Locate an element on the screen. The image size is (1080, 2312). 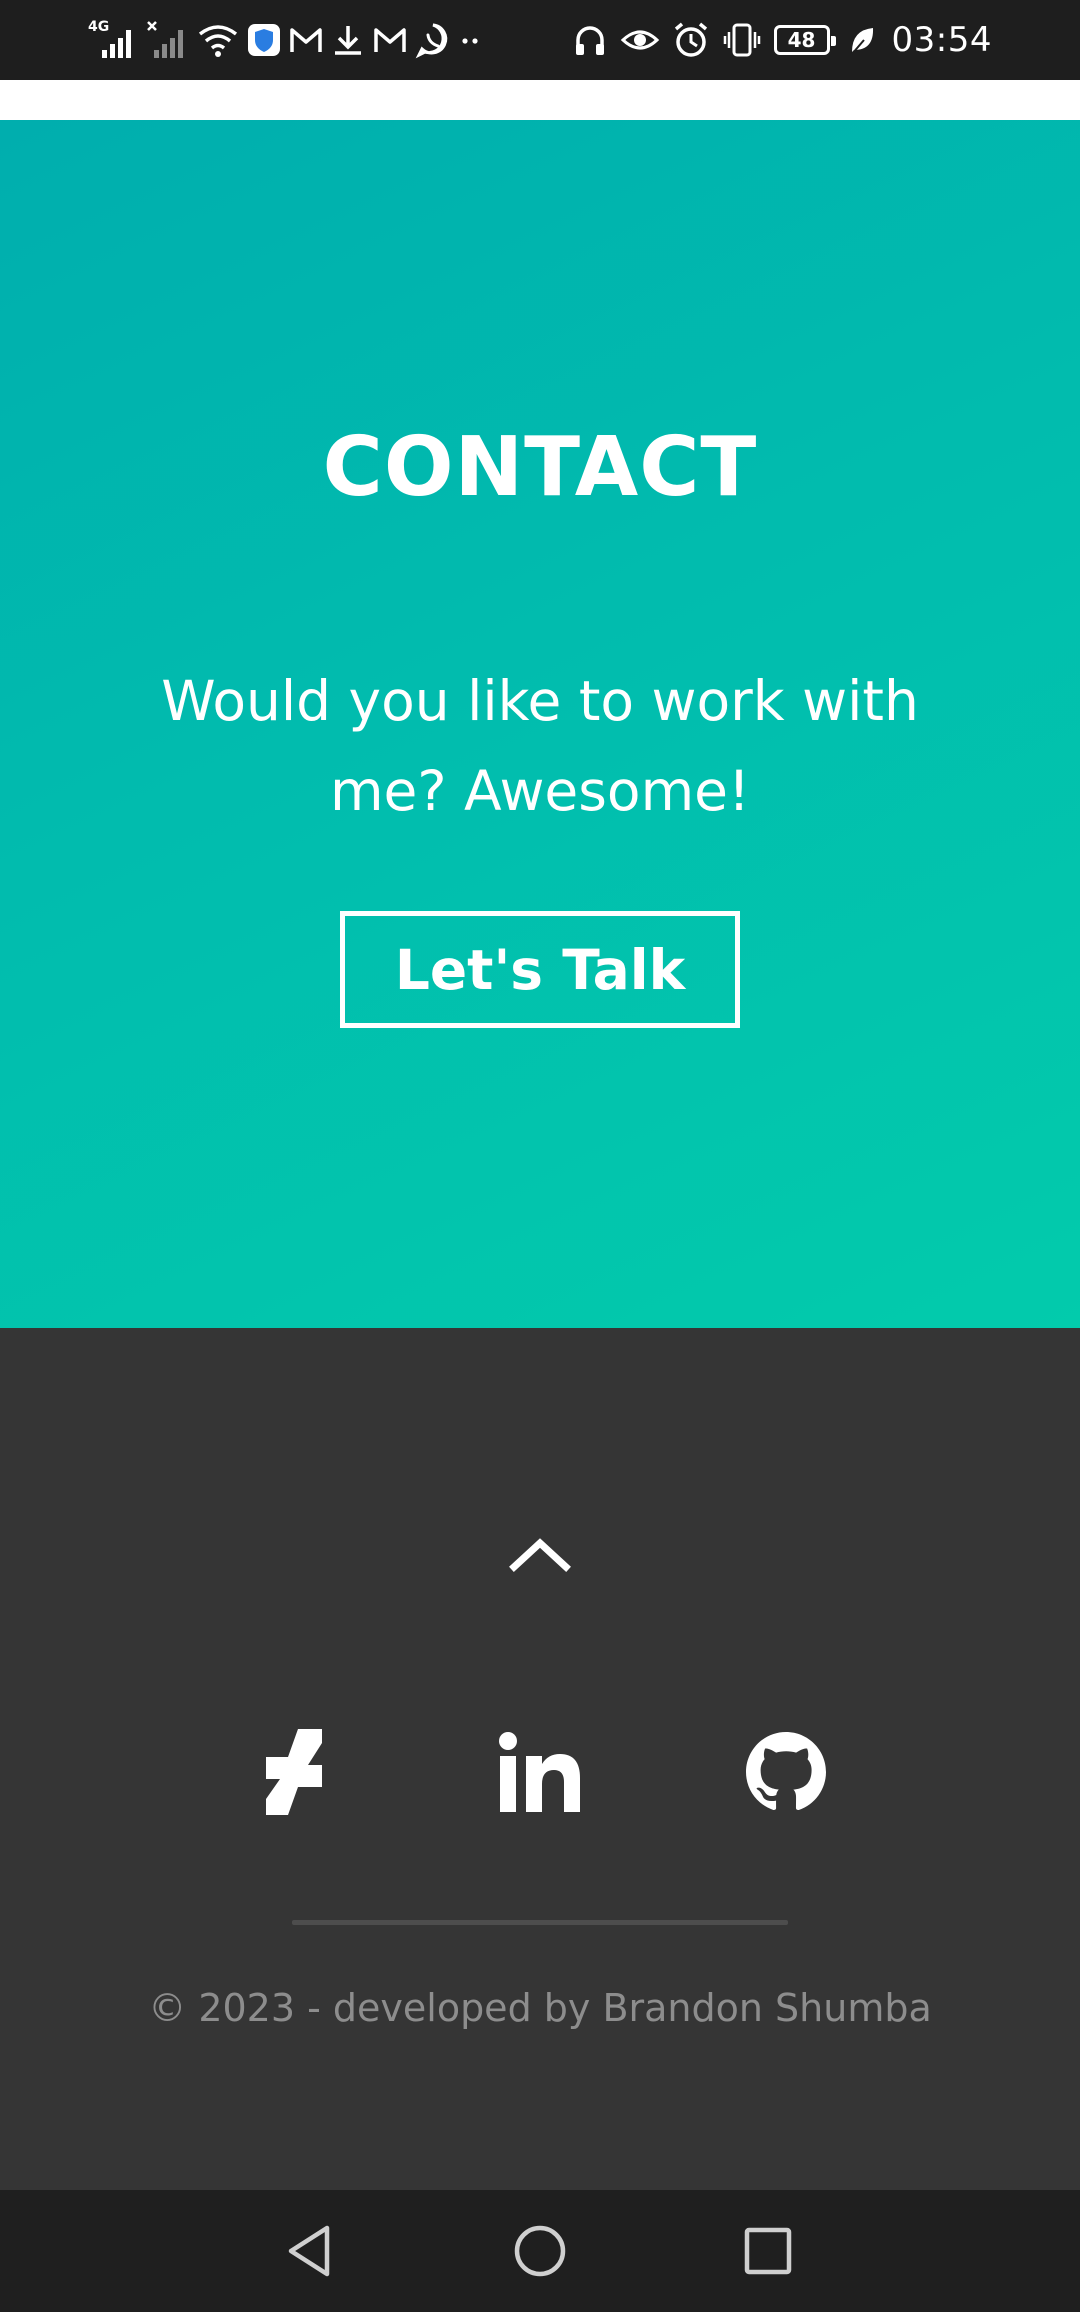
back-icon is located at coordinates (309, 2251).